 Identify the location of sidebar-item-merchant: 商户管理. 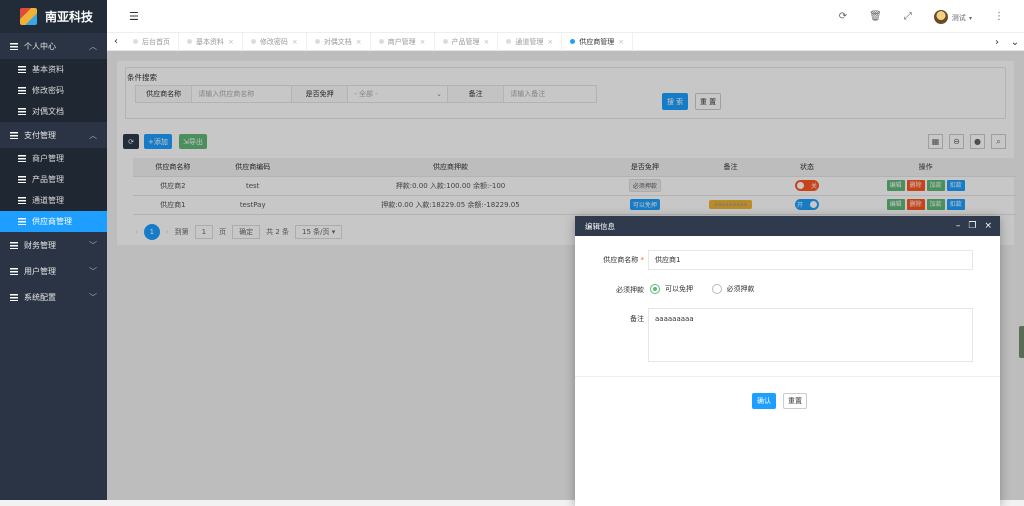
(53, 158).